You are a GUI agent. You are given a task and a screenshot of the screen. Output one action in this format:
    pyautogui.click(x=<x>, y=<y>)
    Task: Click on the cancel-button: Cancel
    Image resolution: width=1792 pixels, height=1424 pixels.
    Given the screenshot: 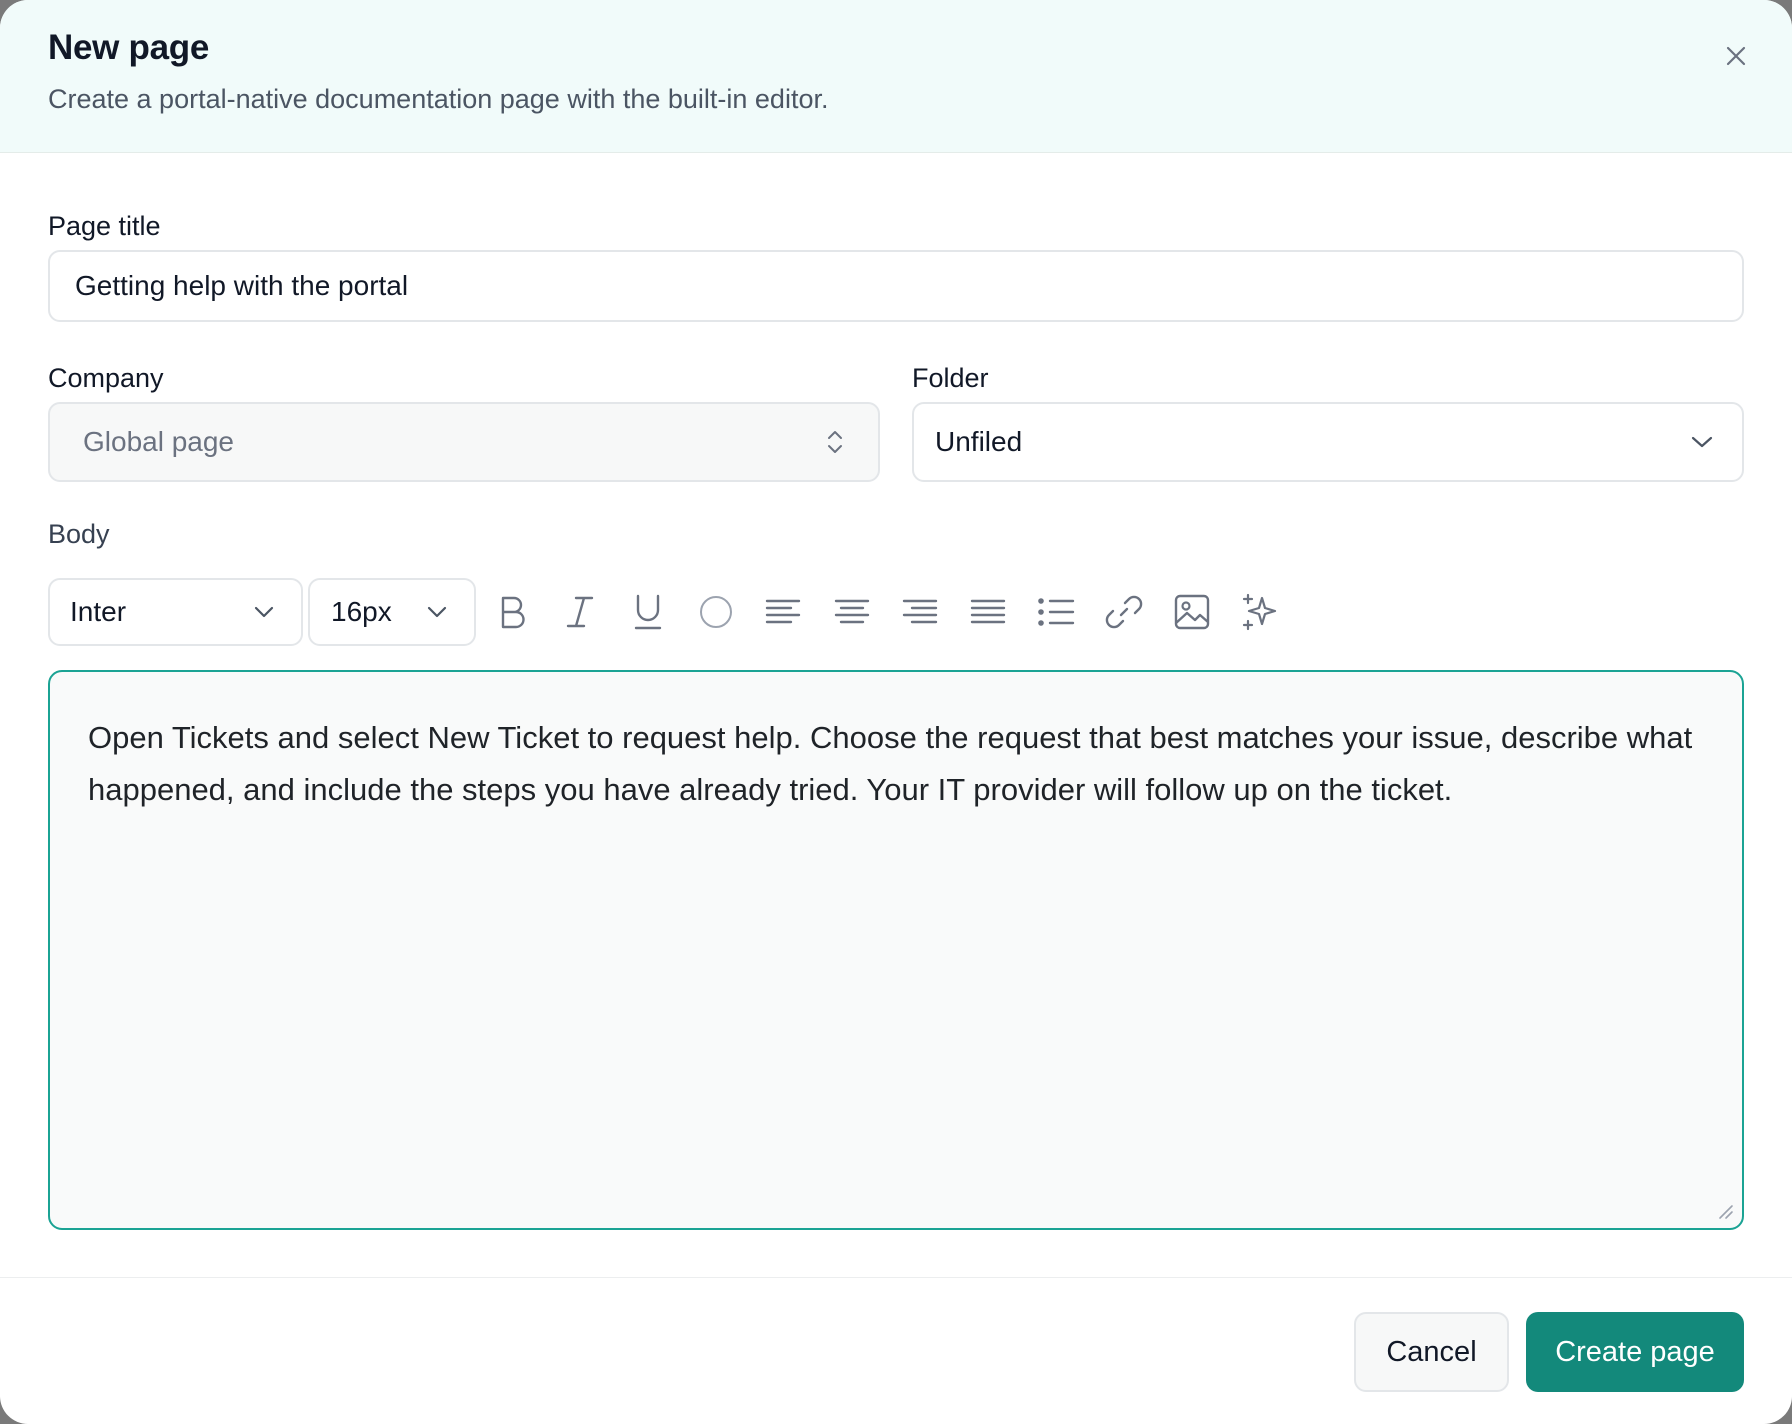 What is the action you would take?
    pyautogui.click(x=1431, y=1352)
    